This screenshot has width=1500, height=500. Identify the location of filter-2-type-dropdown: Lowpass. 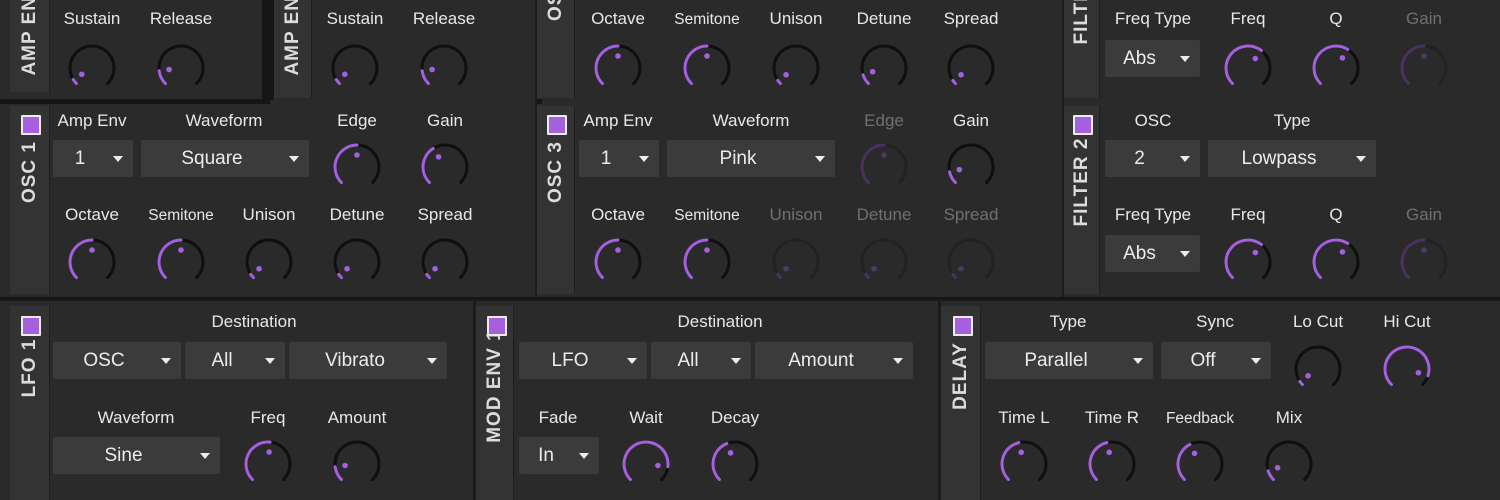
(1292, 158).